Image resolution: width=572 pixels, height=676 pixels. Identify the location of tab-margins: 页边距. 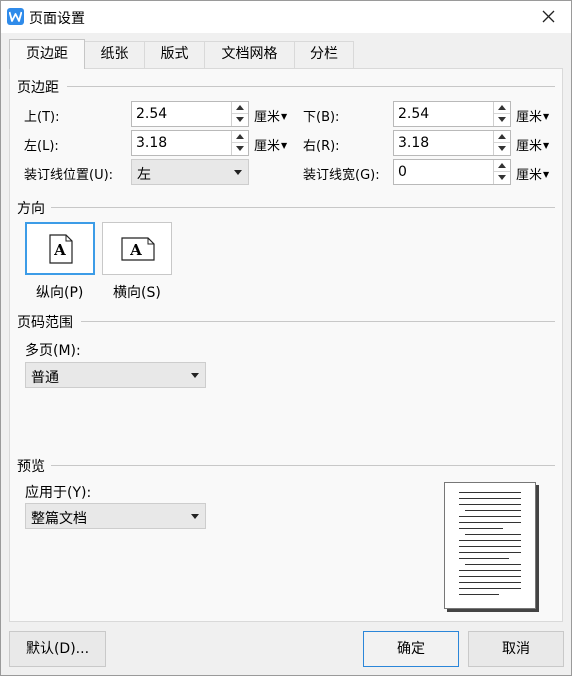
(47, 54).